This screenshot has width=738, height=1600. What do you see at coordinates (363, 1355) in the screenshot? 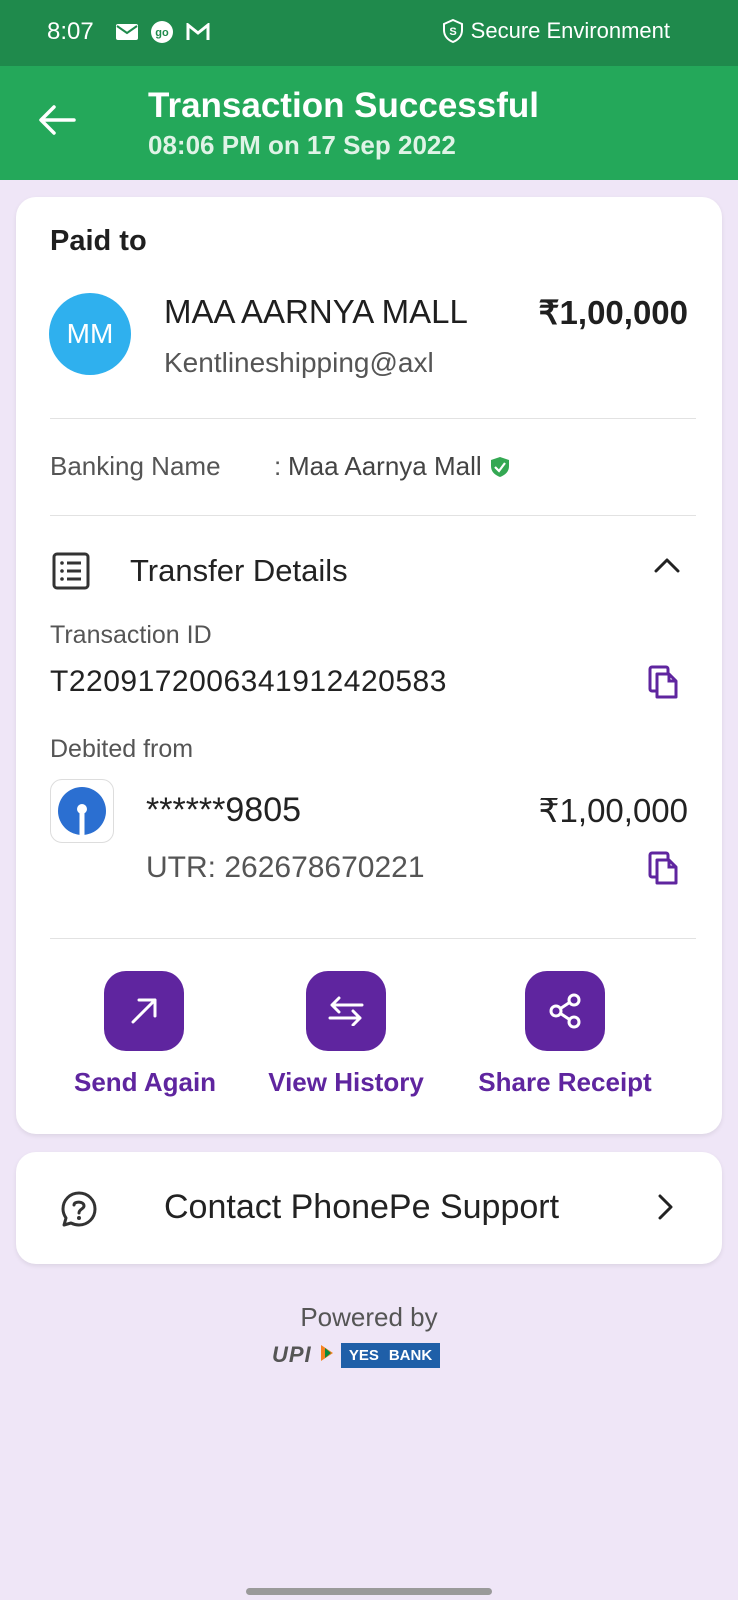
I see `yes-bank-logo-text-1: YES` at bounding box center [363, 1355].